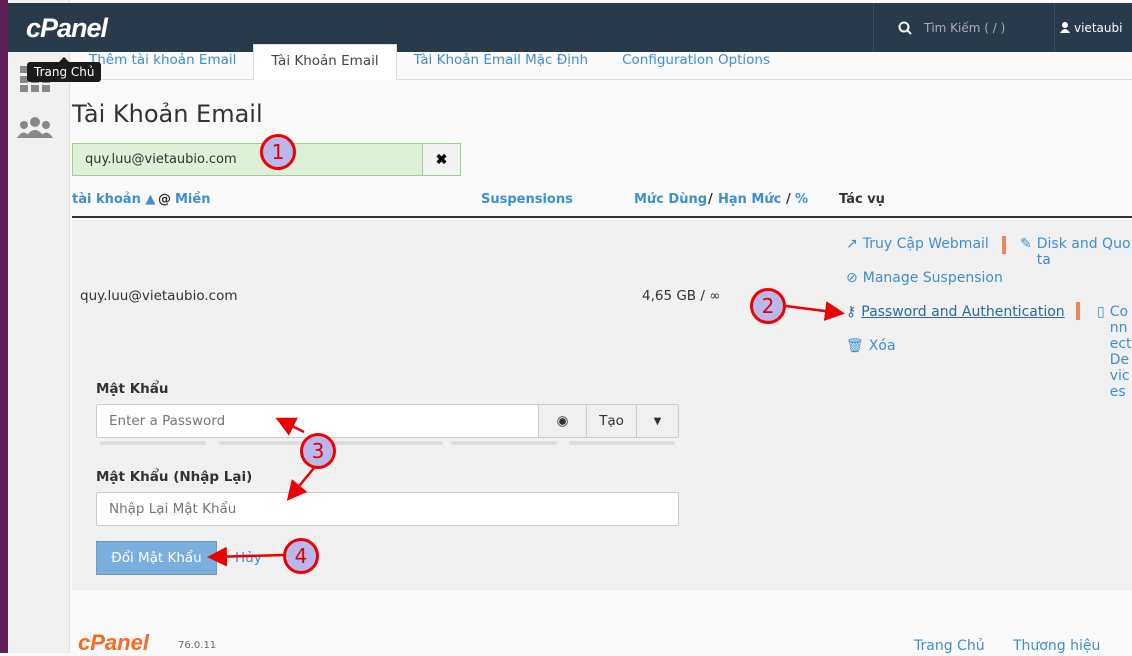  What do you see at coordinates (132, 389) in the screenshot?
I see `password-label: Mật Khẩu` at bounding box center [132, 389].